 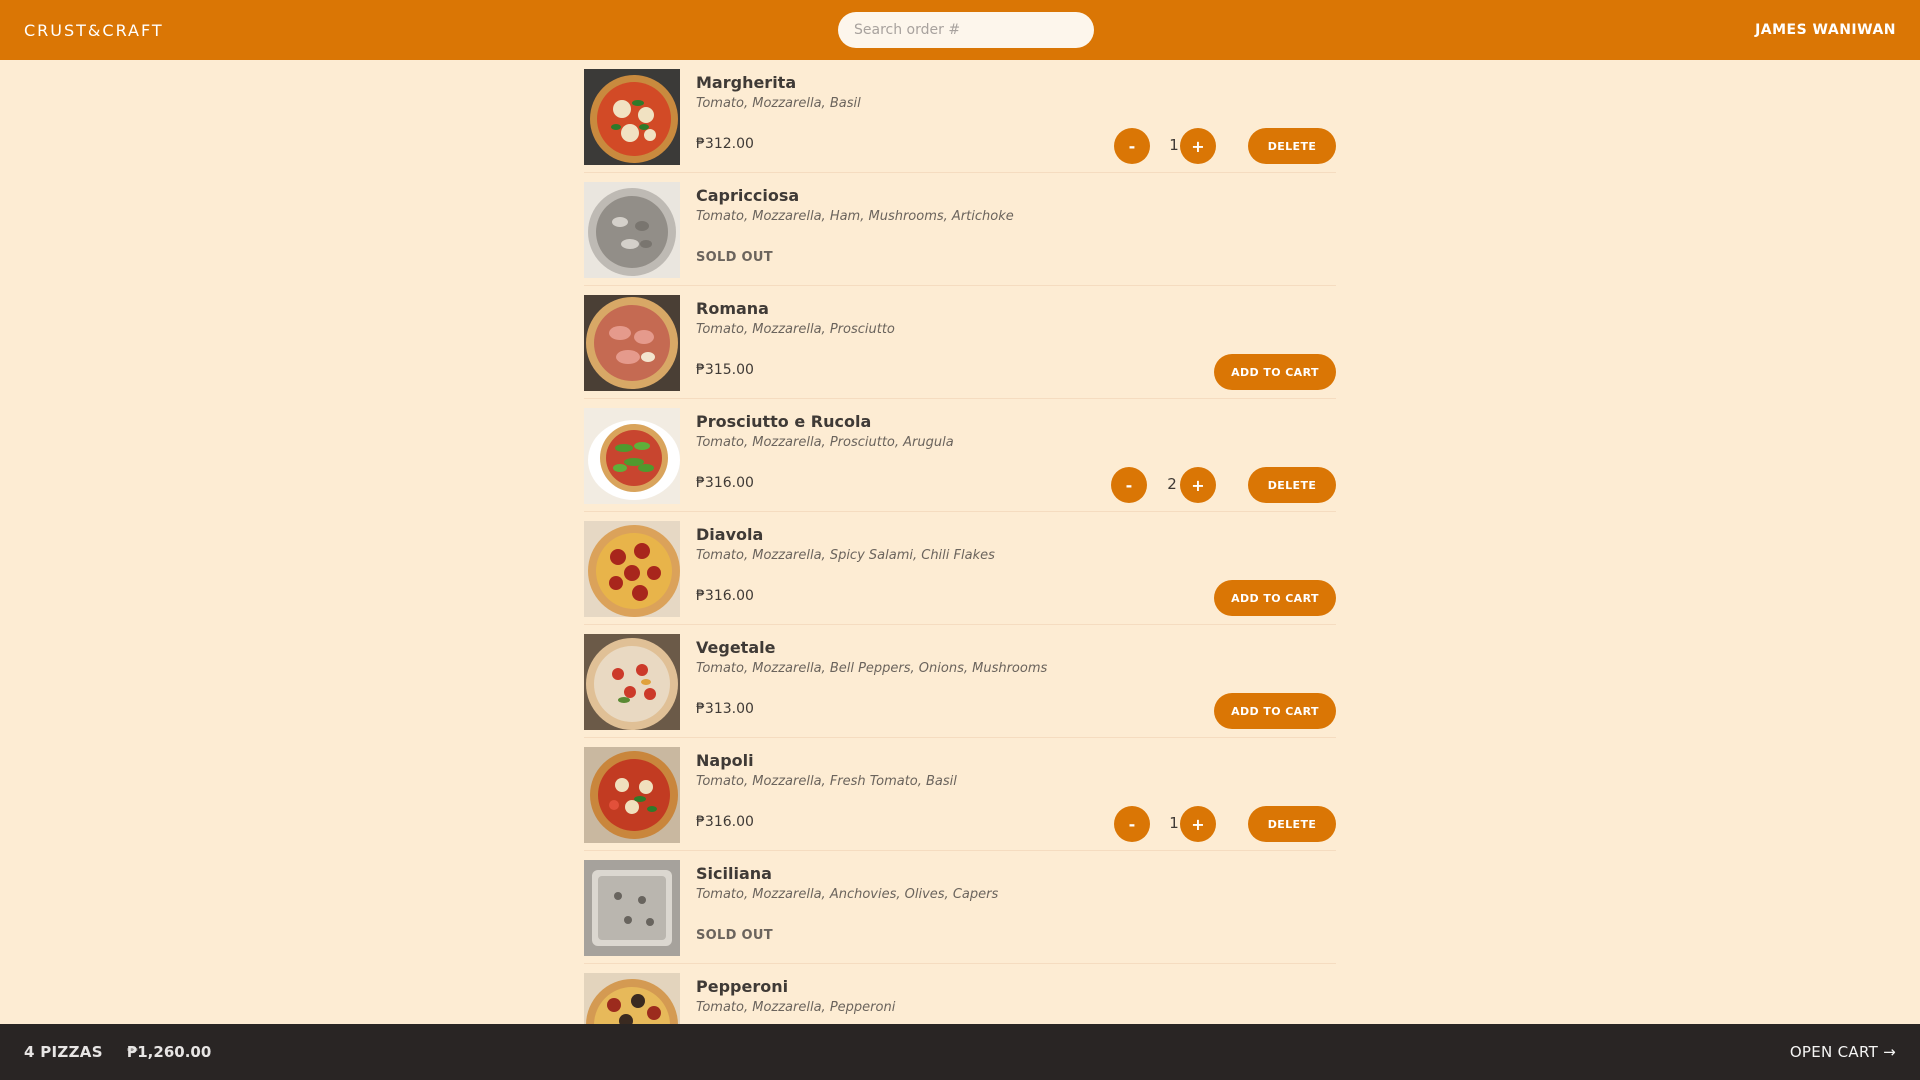 I want to click on pizza-diavola-image, so click(x=632, y=569).